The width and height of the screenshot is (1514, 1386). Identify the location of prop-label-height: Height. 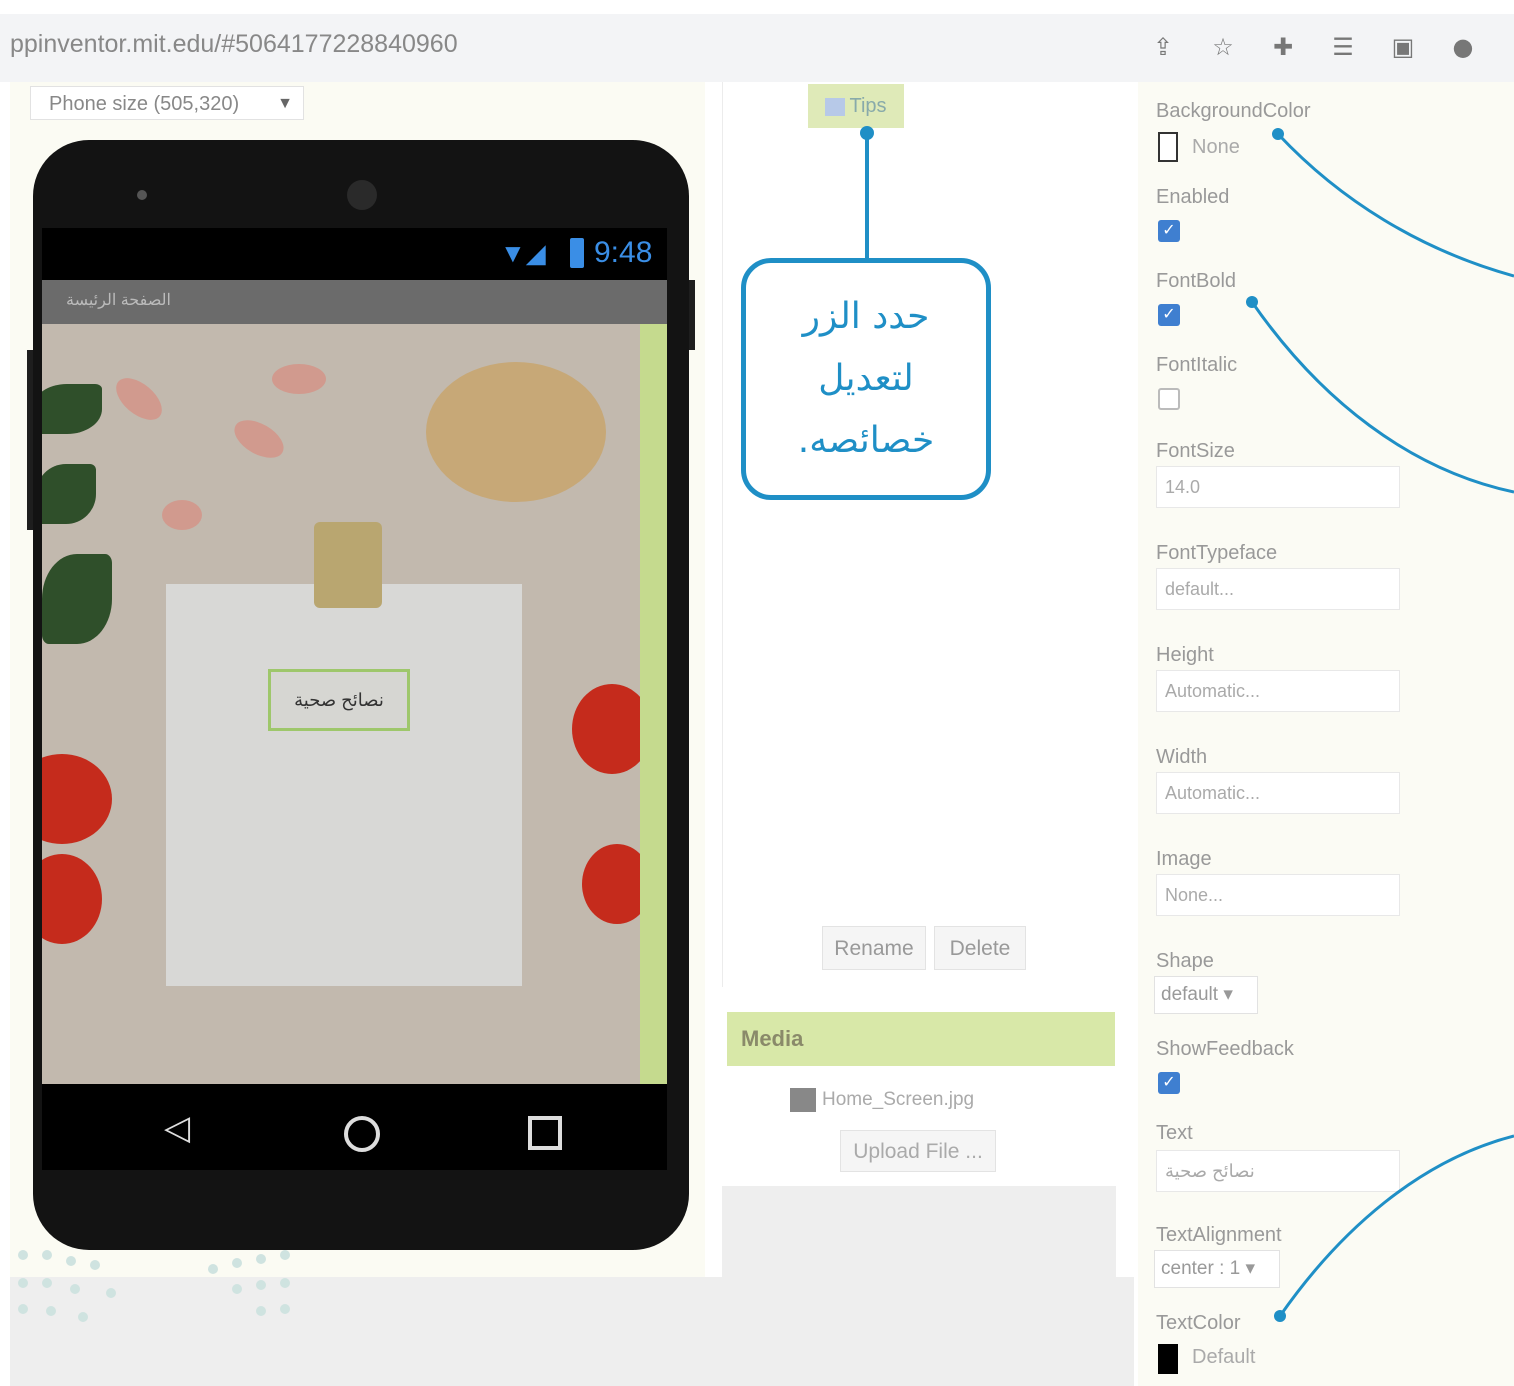
(1185, 655).